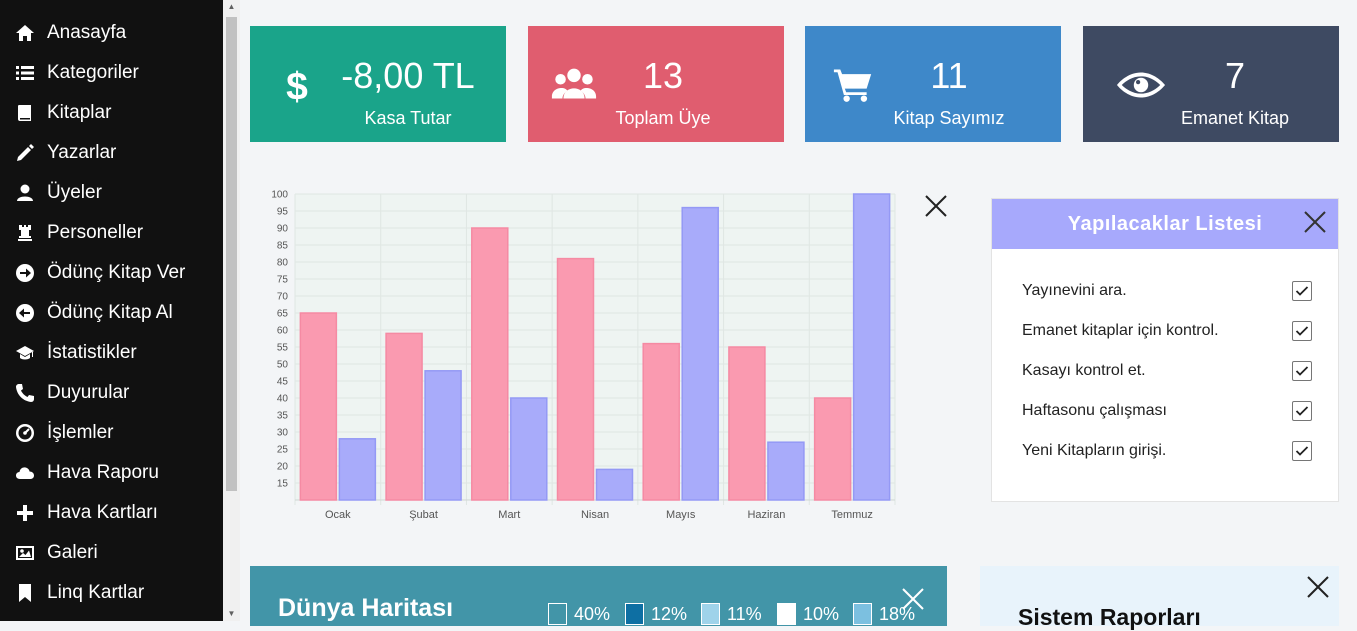 The height and width of the screenshot is (631, 1357). Describe the element at coordinates (231, 254) in the screenshot. I see `sidebar-scrollbar-thumb` at that location.